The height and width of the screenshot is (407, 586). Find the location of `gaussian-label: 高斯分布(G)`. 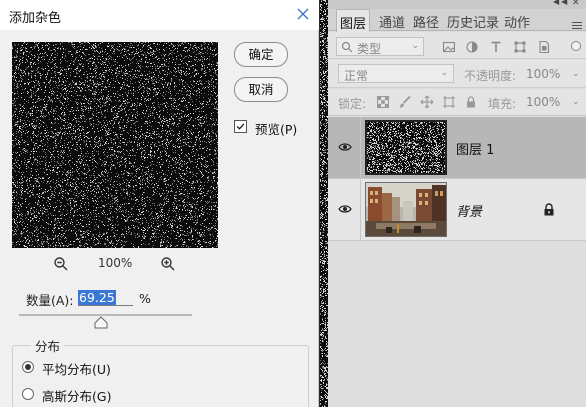

gaussian-label: 高斯分布(G) is located at coordinates (77, 396).